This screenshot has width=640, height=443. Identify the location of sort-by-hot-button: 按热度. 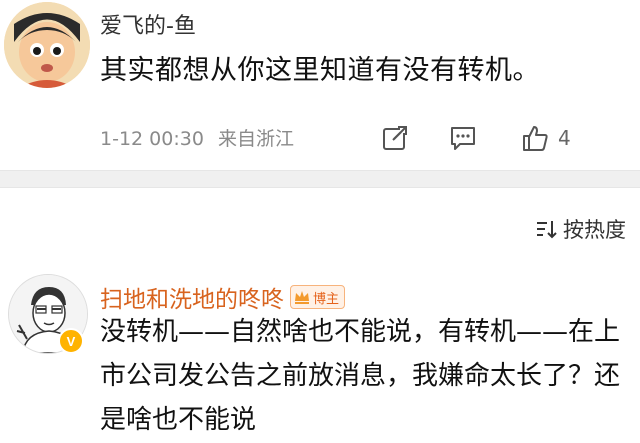
(580, 229).